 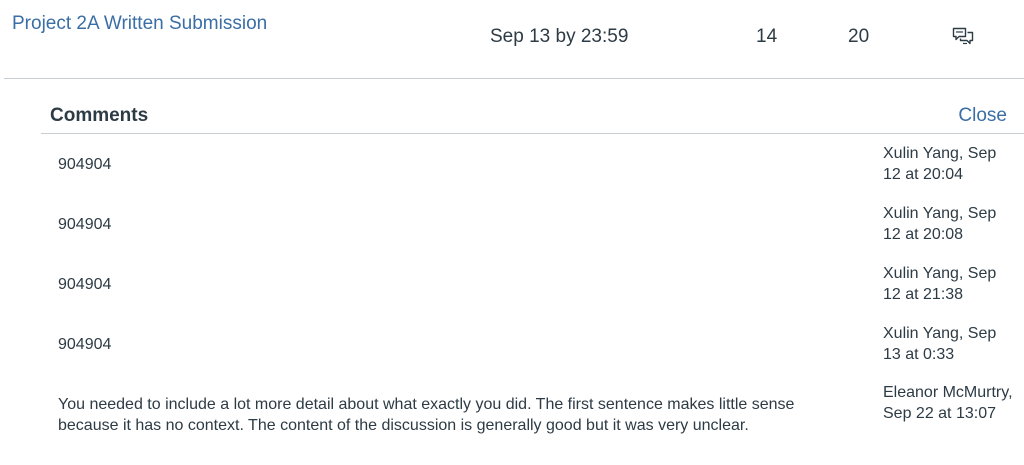 I want to click on comment-author-date: Xulin Yang, Sep 12 at 21:38, so click(x=940, y=284).